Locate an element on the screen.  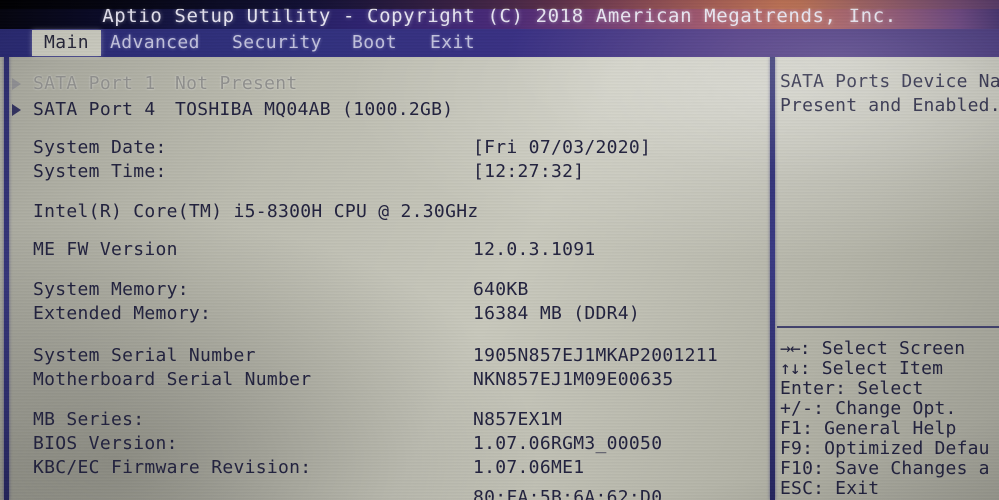
bios-version-value: 1.07.06RGM3_00050 is located at coordinates (568, 443).